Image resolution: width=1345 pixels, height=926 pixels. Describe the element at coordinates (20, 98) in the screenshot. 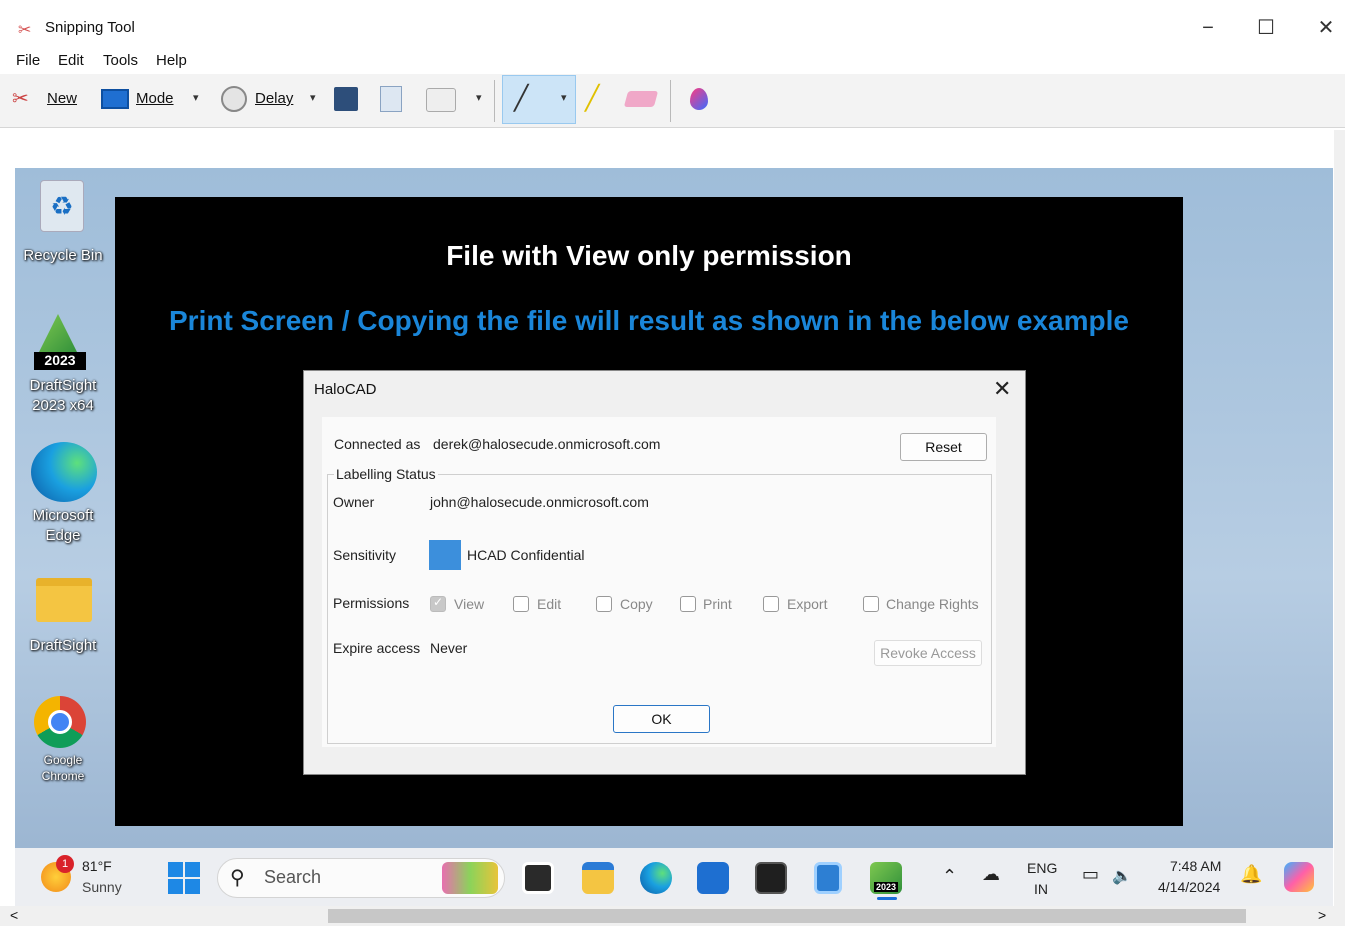

I see `new-snip-icon: ✂` at that location.